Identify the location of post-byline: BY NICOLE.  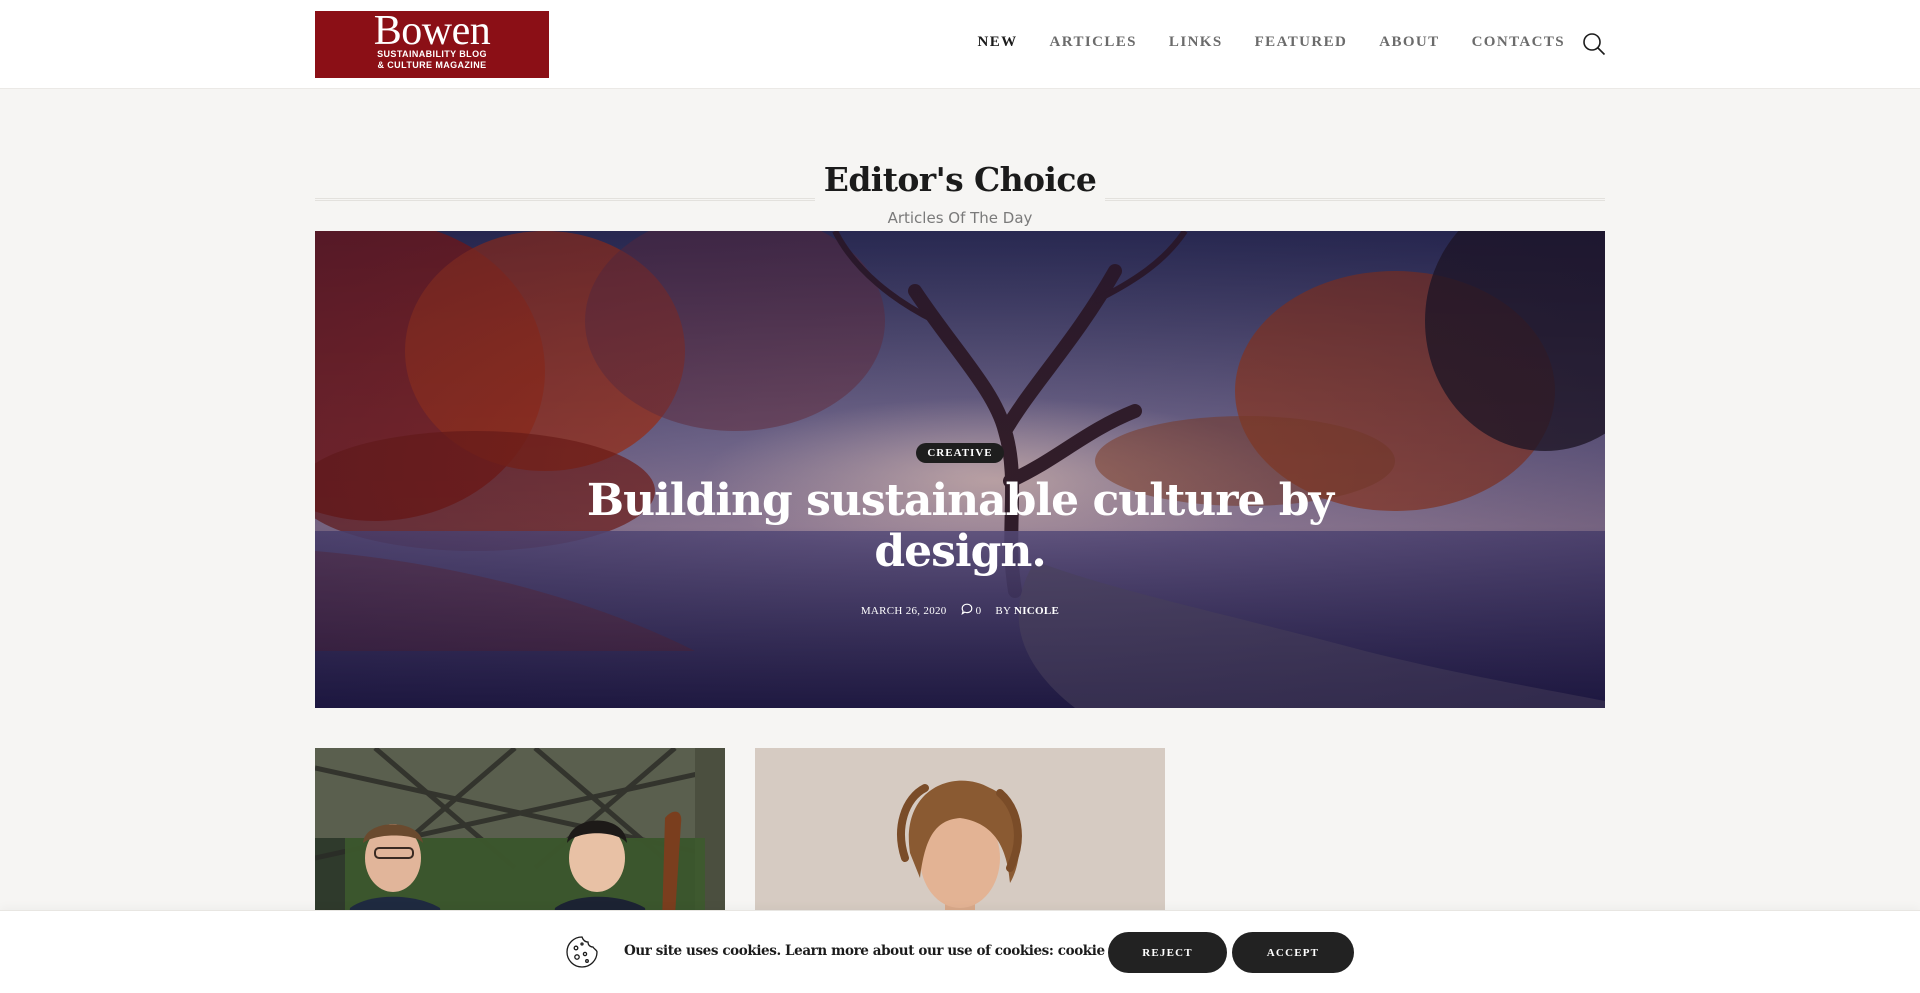
(1027, 611).